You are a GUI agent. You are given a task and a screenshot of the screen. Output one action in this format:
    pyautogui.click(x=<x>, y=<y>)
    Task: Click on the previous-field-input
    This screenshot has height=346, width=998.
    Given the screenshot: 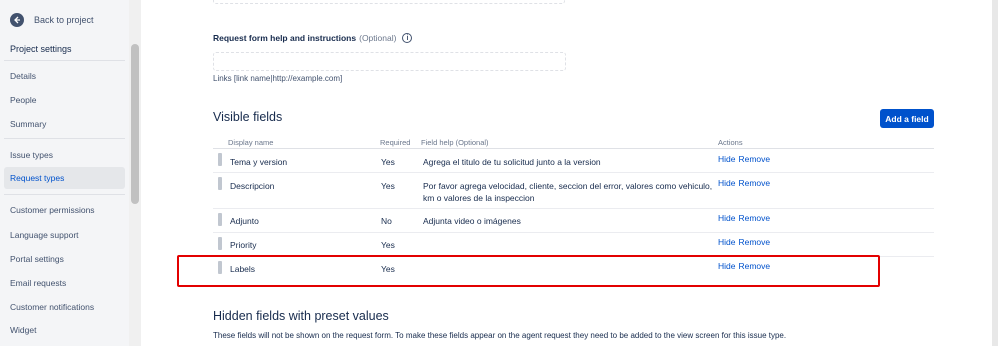 What is the action you would take?
    pyautogui.click(x=389, y=2)
    